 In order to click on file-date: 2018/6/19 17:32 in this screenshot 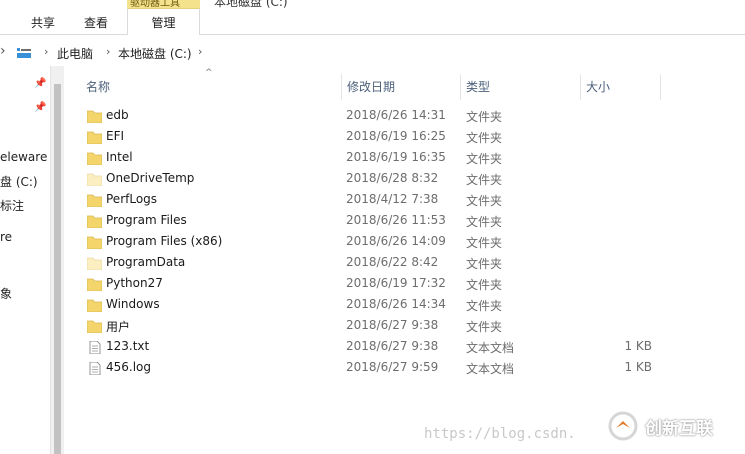, I will do `click(396, 283)`.